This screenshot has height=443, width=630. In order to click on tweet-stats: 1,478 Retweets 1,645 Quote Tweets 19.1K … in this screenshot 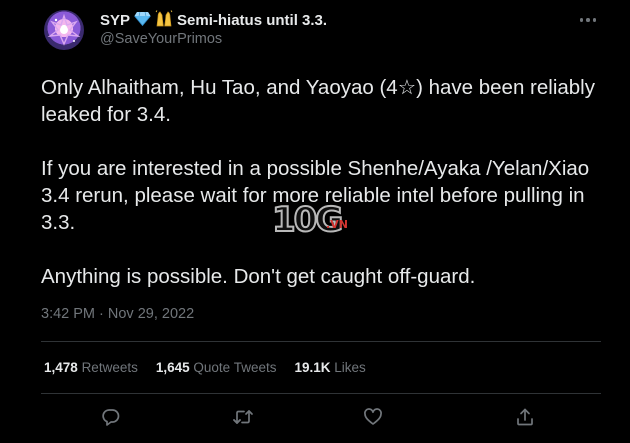, I will do `click(205, 369)`.